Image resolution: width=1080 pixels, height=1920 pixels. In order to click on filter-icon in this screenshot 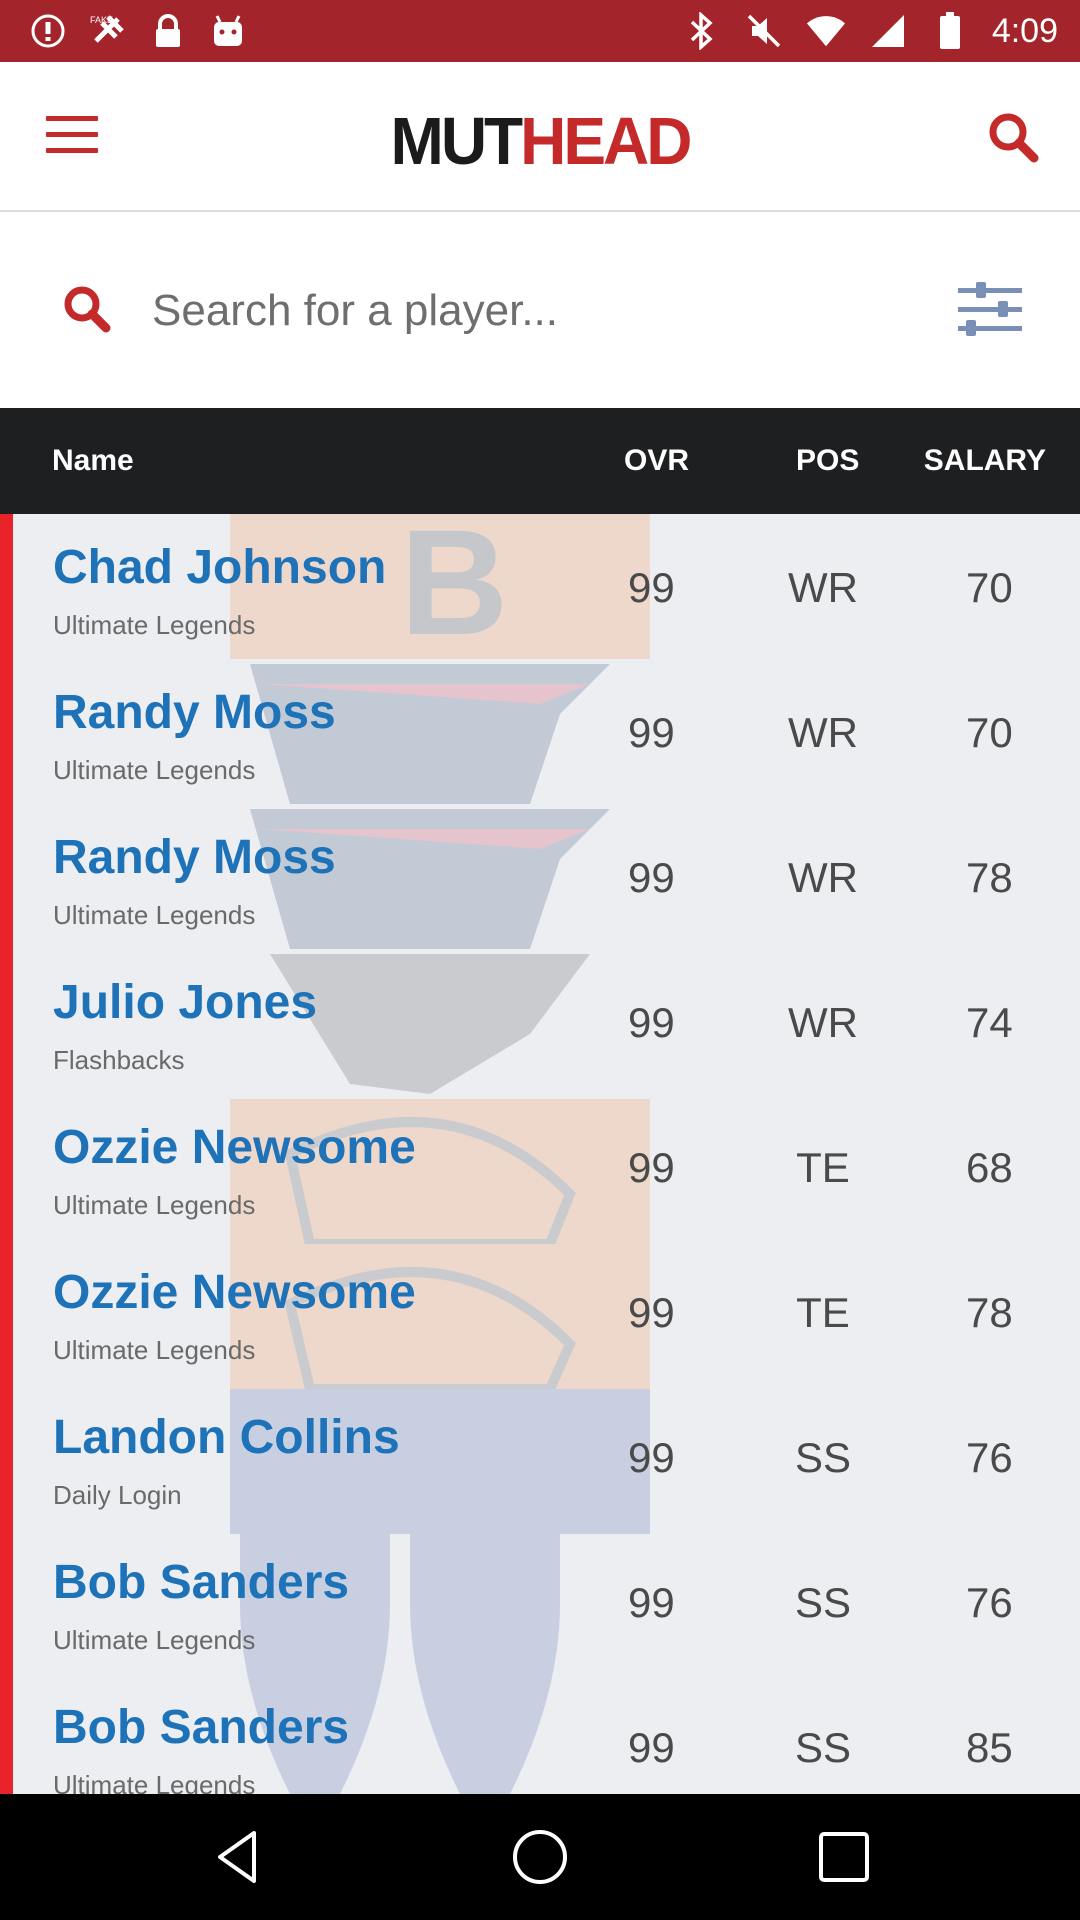, I will do `click(990, 309)`.